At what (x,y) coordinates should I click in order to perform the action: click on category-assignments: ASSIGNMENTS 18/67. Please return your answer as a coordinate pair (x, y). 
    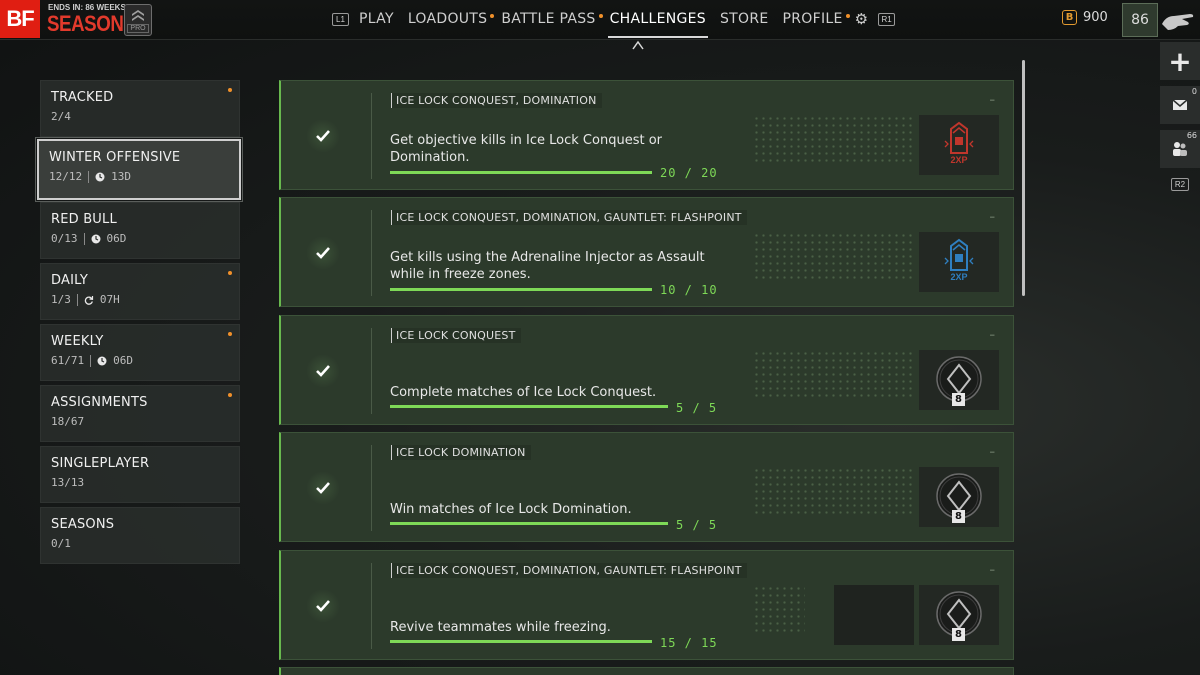
    Looking at the image, I should click on (140, 413).